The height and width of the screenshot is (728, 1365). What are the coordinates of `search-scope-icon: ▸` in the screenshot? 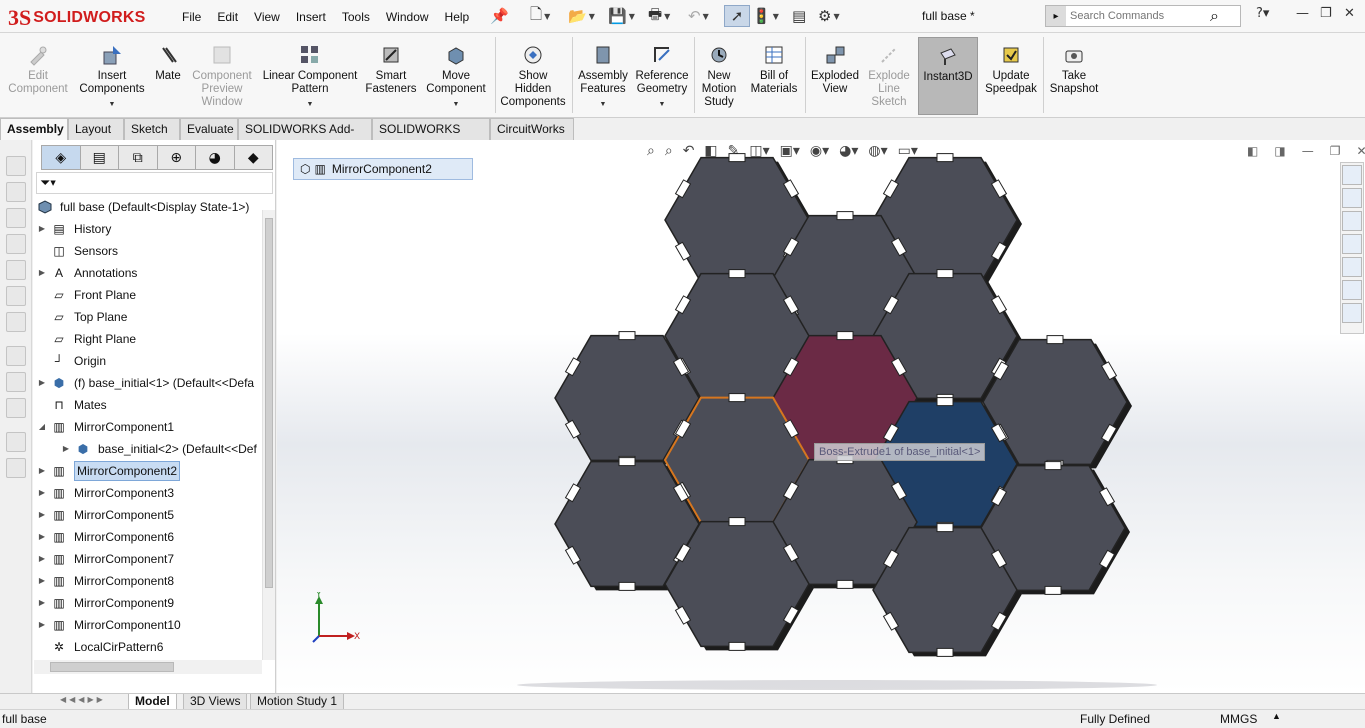 It's located at (1056, 16).